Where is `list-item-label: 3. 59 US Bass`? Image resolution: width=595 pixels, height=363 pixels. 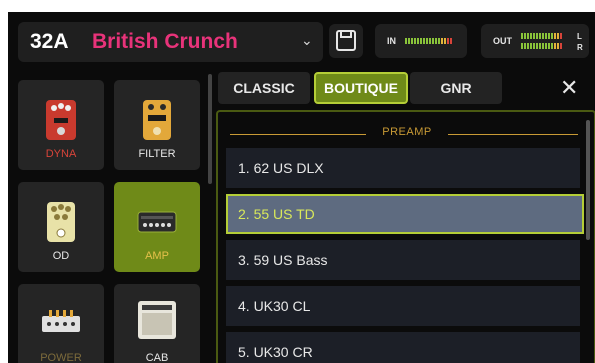 list-item-label: 3. 59 US Bass is located at coordinates (283, 260).